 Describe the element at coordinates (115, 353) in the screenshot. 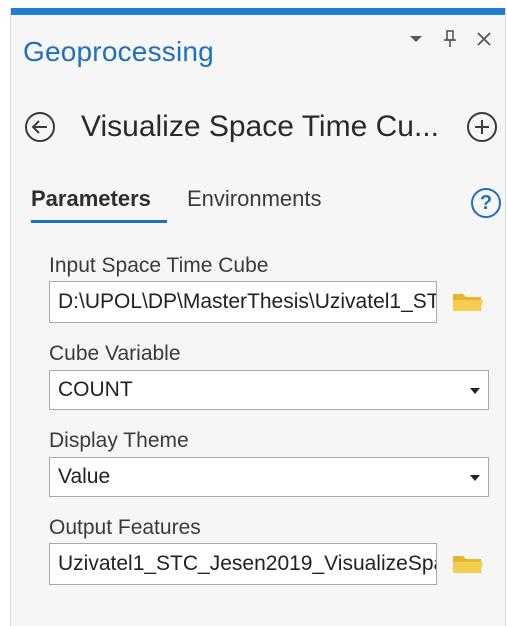

I see `cube-variable-label: Cube Variable` at that location.